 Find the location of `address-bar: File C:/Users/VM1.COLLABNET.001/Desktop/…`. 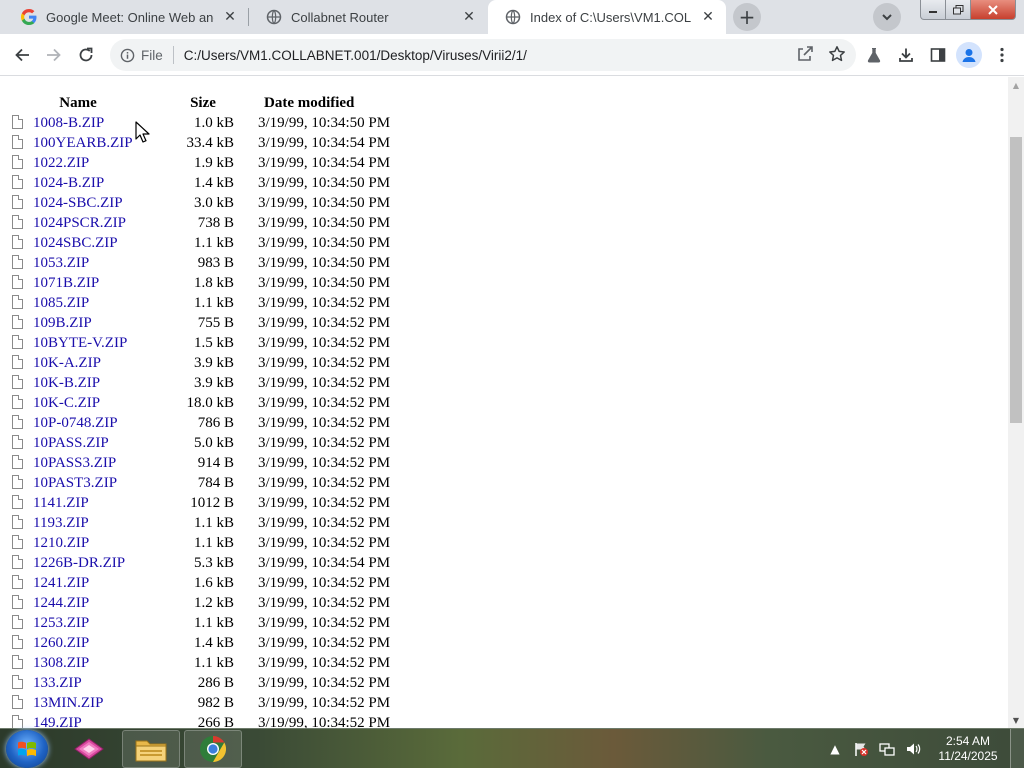

address-bar: File C:/Users/VM1.COLLABNET.001/Desktop/… is located at coordinates (483, 55).